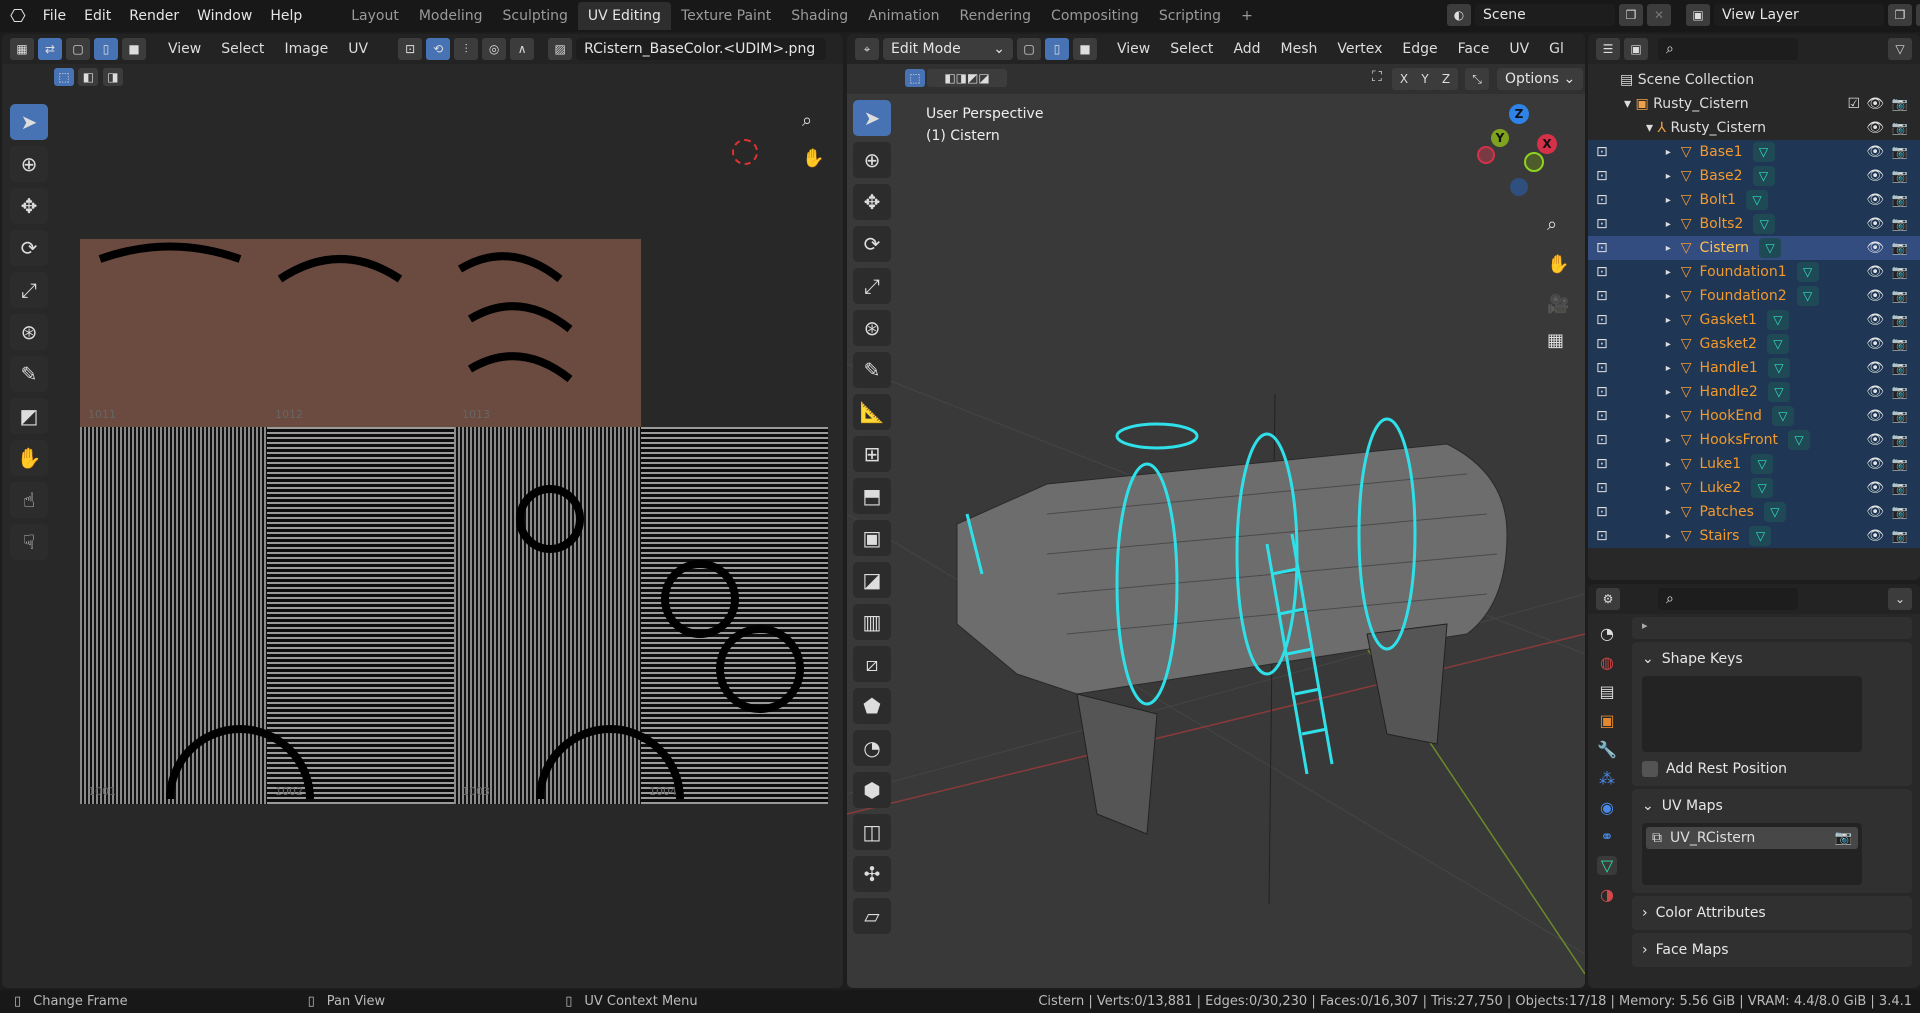 The image size is (1920, 1013). What do you see at coordinates (1540, 79) in the screenshot?
I see `options-dropdown: Options ⌄` at bounding box center [1540, 79].